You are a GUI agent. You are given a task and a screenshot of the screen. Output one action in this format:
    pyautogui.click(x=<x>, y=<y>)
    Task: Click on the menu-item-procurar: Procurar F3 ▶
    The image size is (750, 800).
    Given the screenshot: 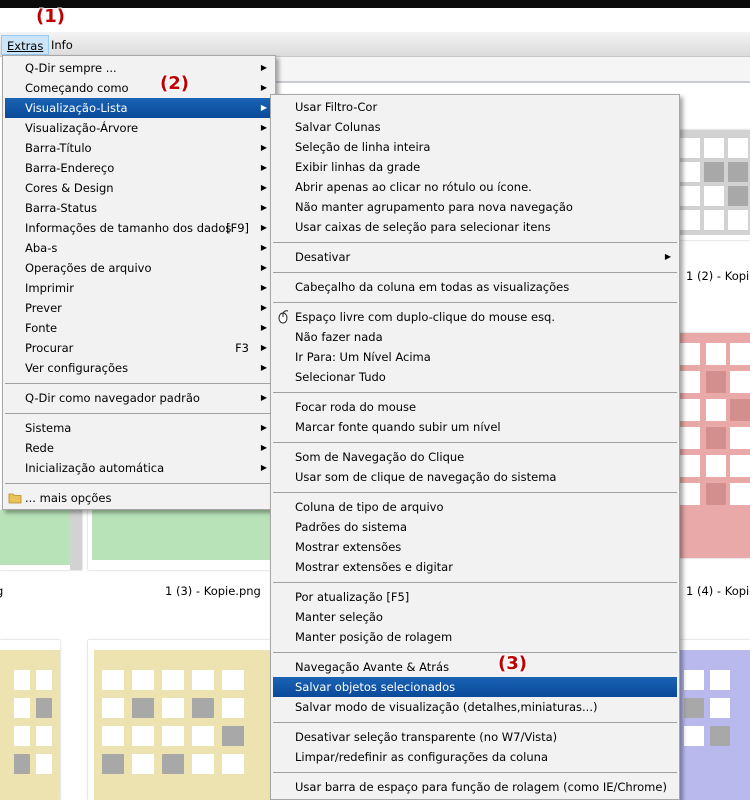 What is the action you would take?
    pyautogui.click(x=139, y=348)
    